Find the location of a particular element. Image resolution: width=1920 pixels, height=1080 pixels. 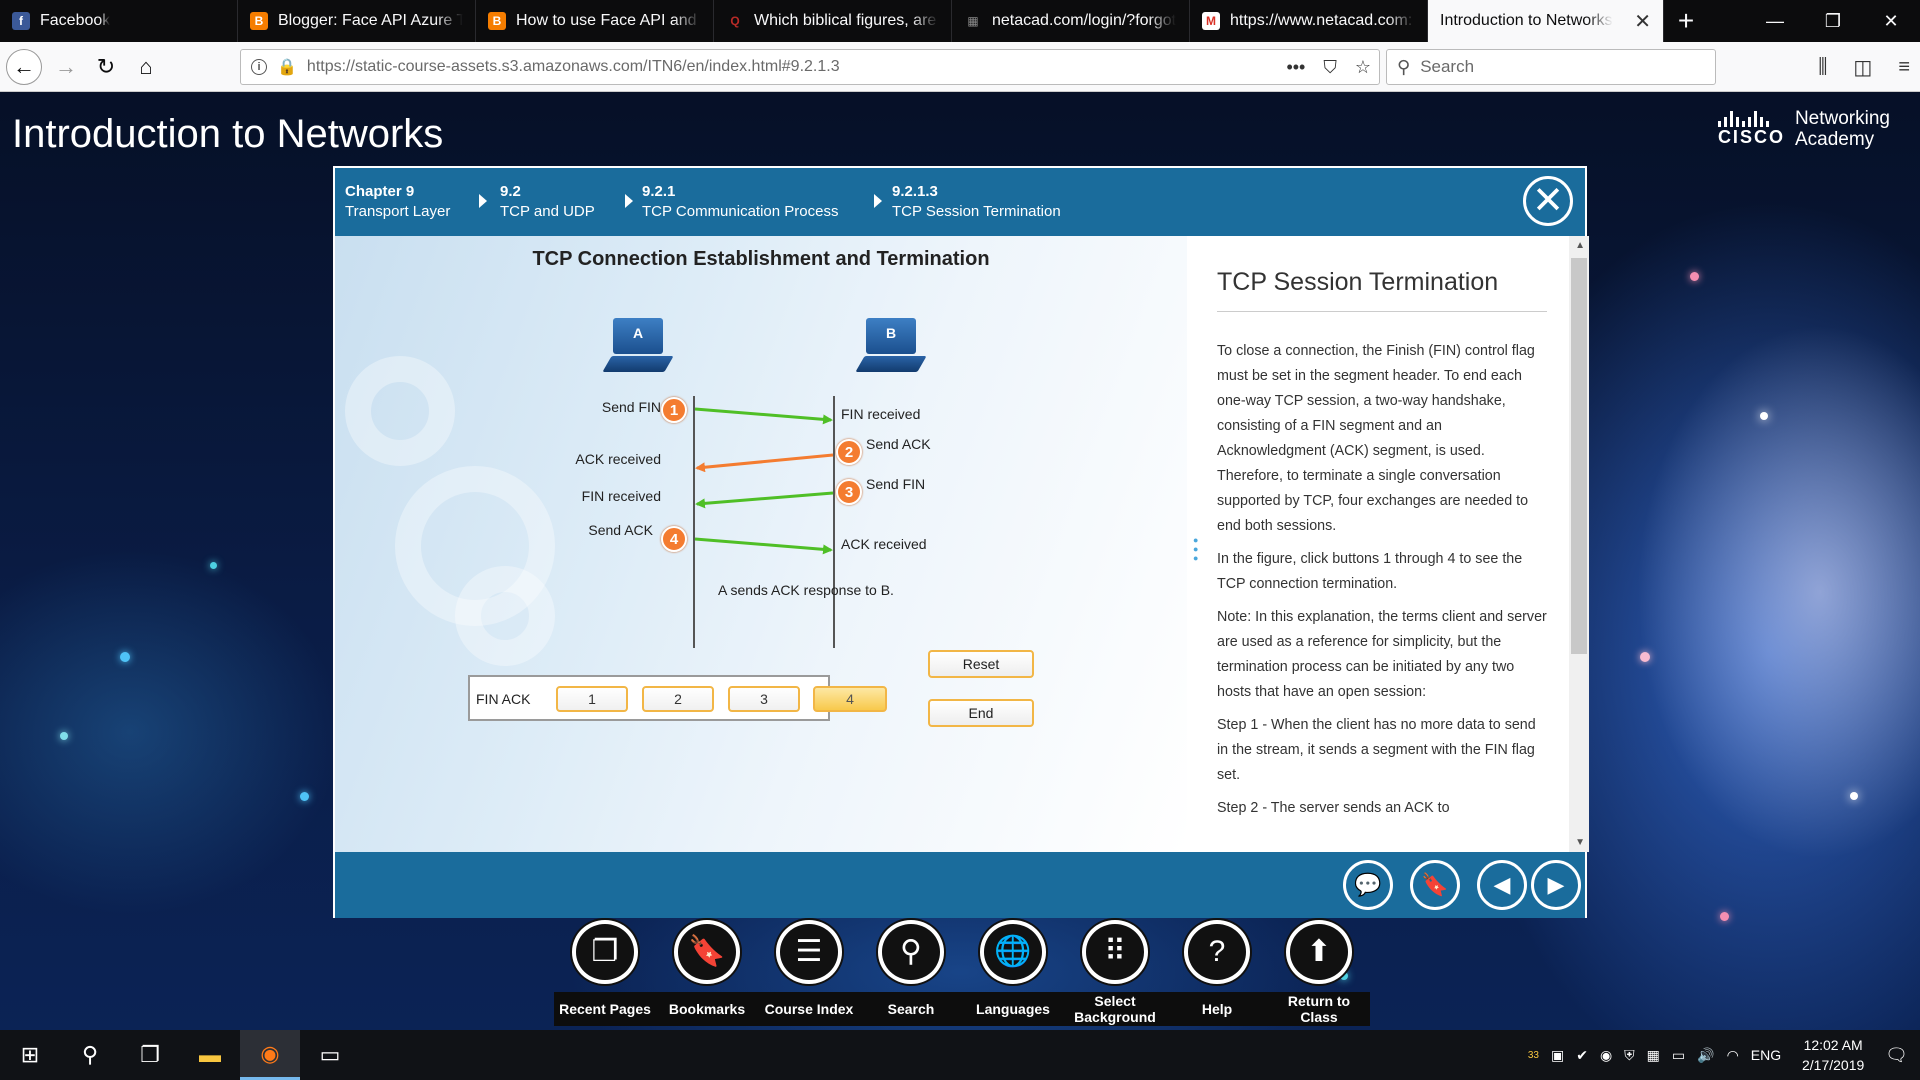

close-window-icon: ✕ is located at coordinates (1891, 21).